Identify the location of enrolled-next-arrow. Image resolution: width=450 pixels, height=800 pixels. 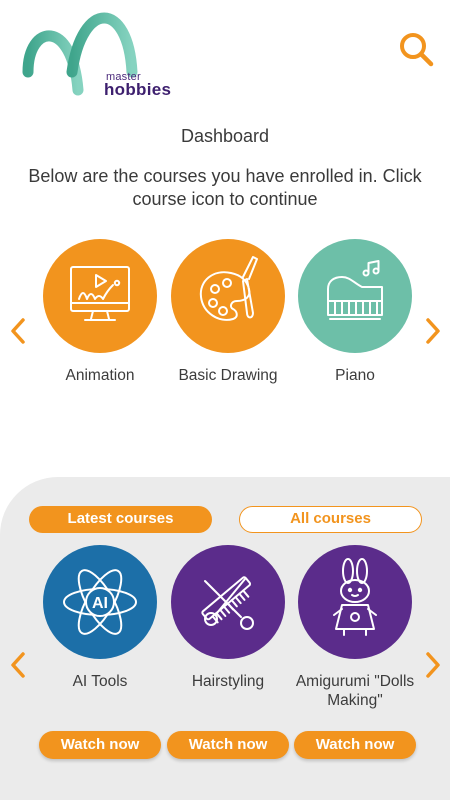
(433, 331).